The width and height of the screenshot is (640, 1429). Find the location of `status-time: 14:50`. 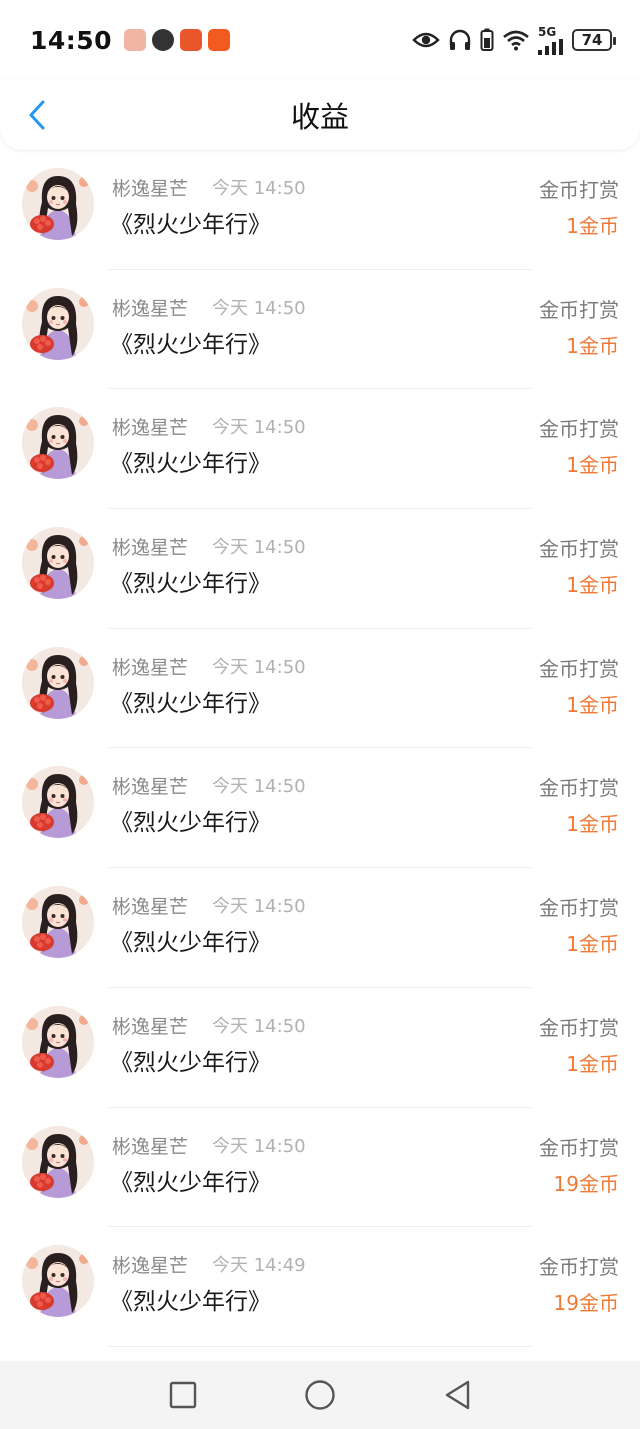

status-time: 14:50 is located at coordinates (71, 40).